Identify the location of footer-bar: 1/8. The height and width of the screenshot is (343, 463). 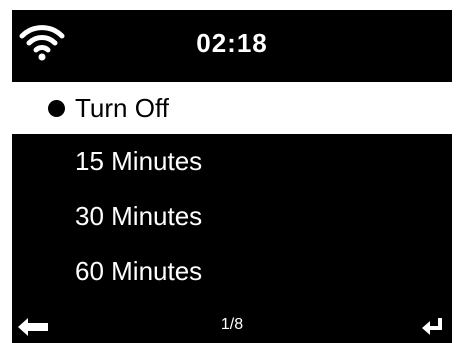
(232, 326).